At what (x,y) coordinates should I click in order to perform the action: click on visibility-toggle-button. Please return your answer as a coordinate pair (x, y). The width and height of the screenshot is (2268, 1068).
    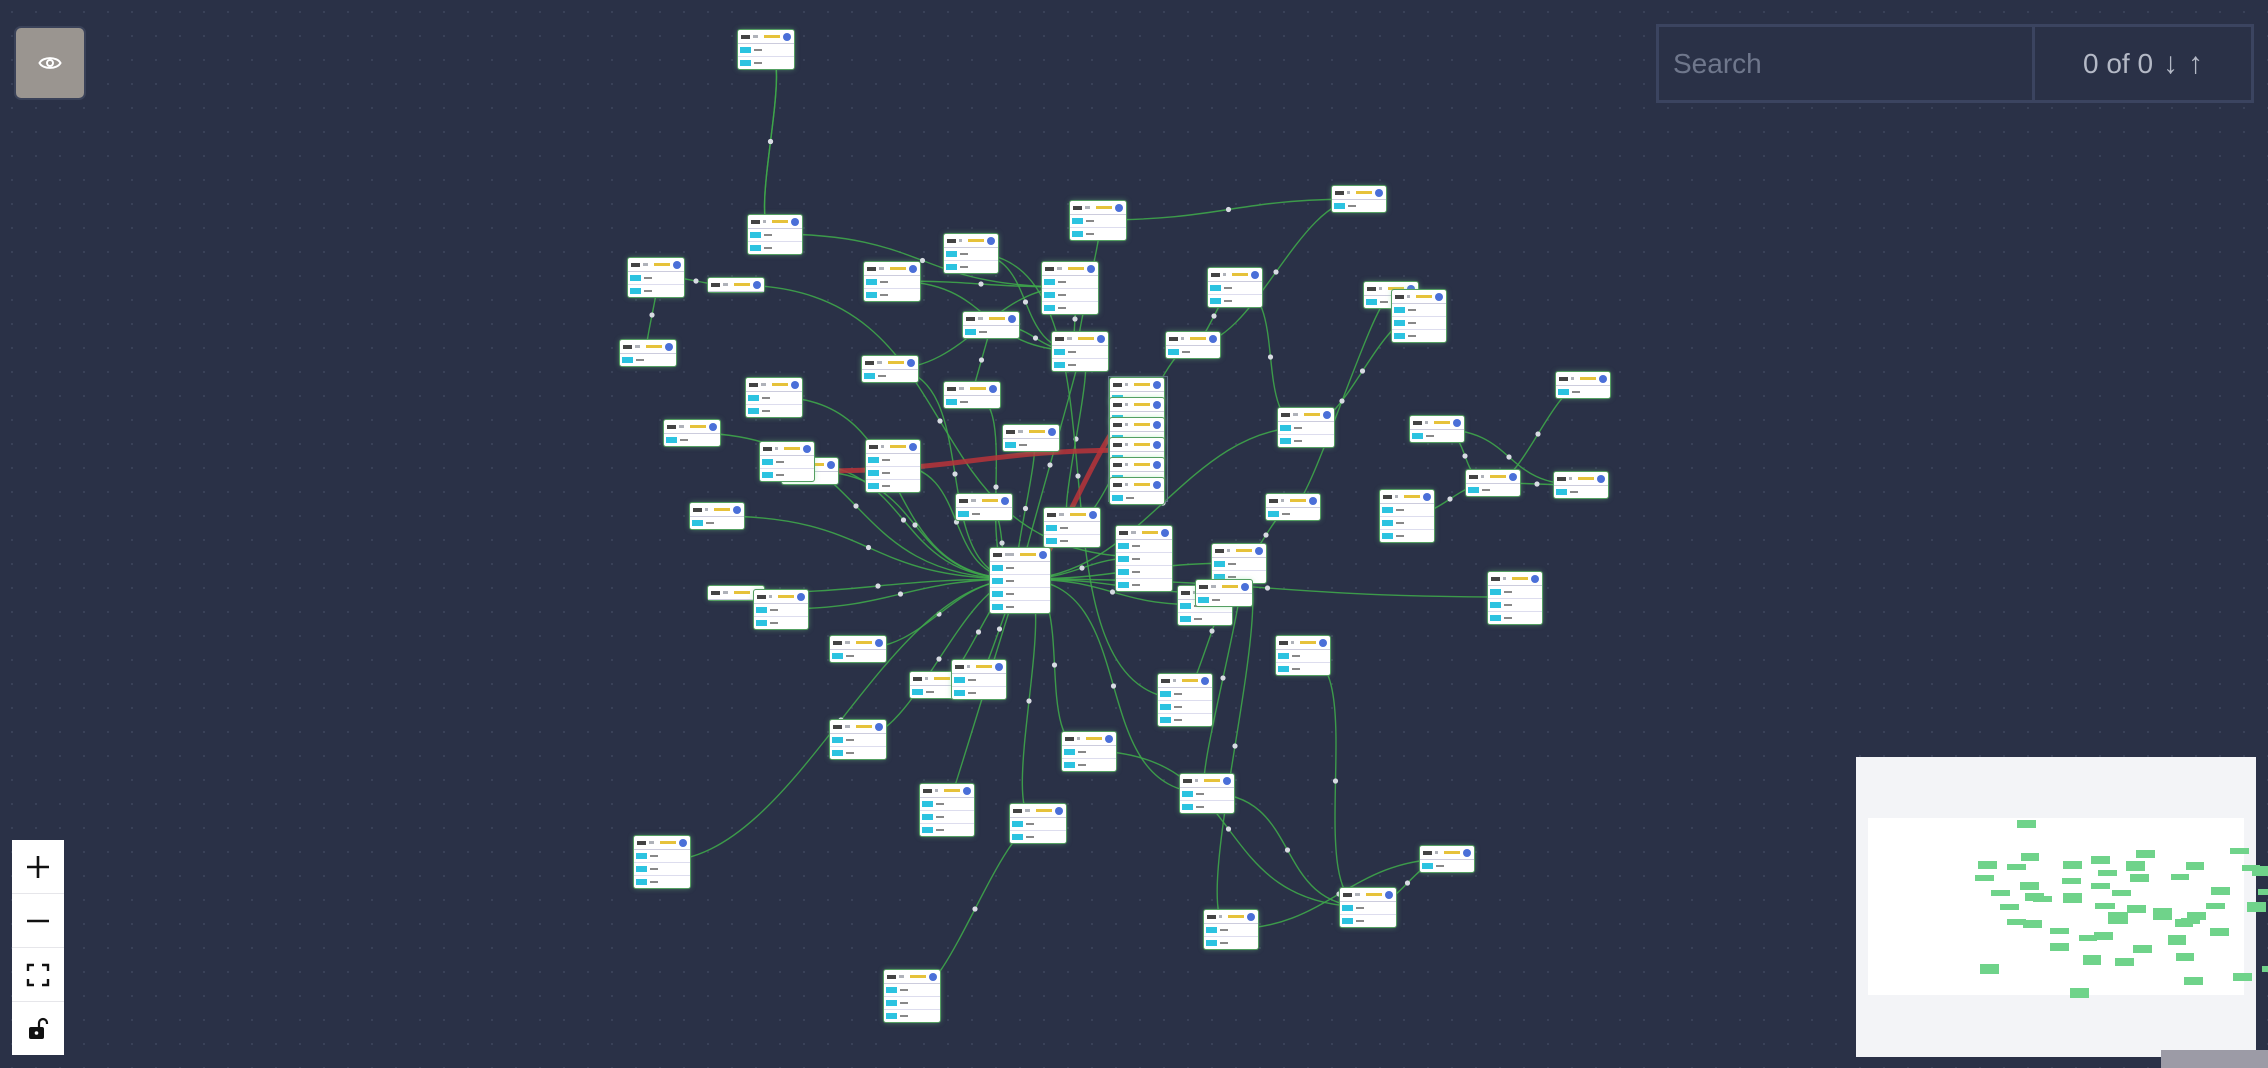
    Looking at the image, I should click on (50, 63).